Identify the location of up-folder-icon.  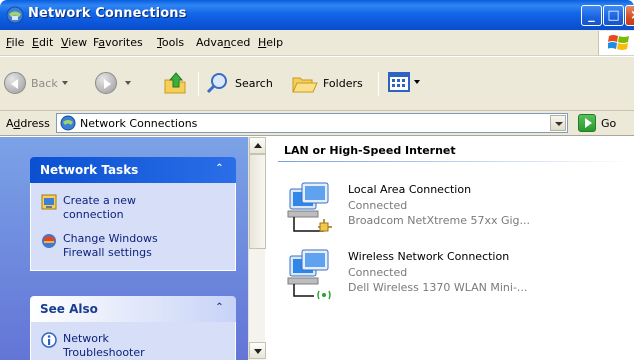
(175, 83).